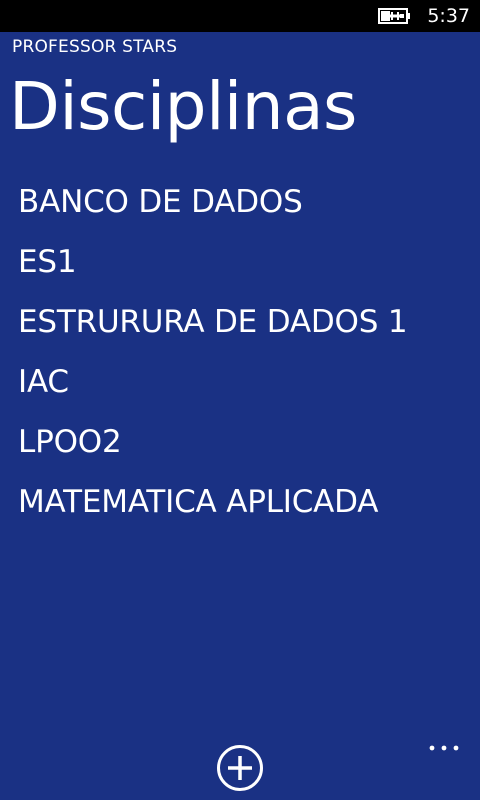  I want to click on subject-item-estrurura-de-dados-1: ESTRURURA DE DADOS 1, so click(240, 322).